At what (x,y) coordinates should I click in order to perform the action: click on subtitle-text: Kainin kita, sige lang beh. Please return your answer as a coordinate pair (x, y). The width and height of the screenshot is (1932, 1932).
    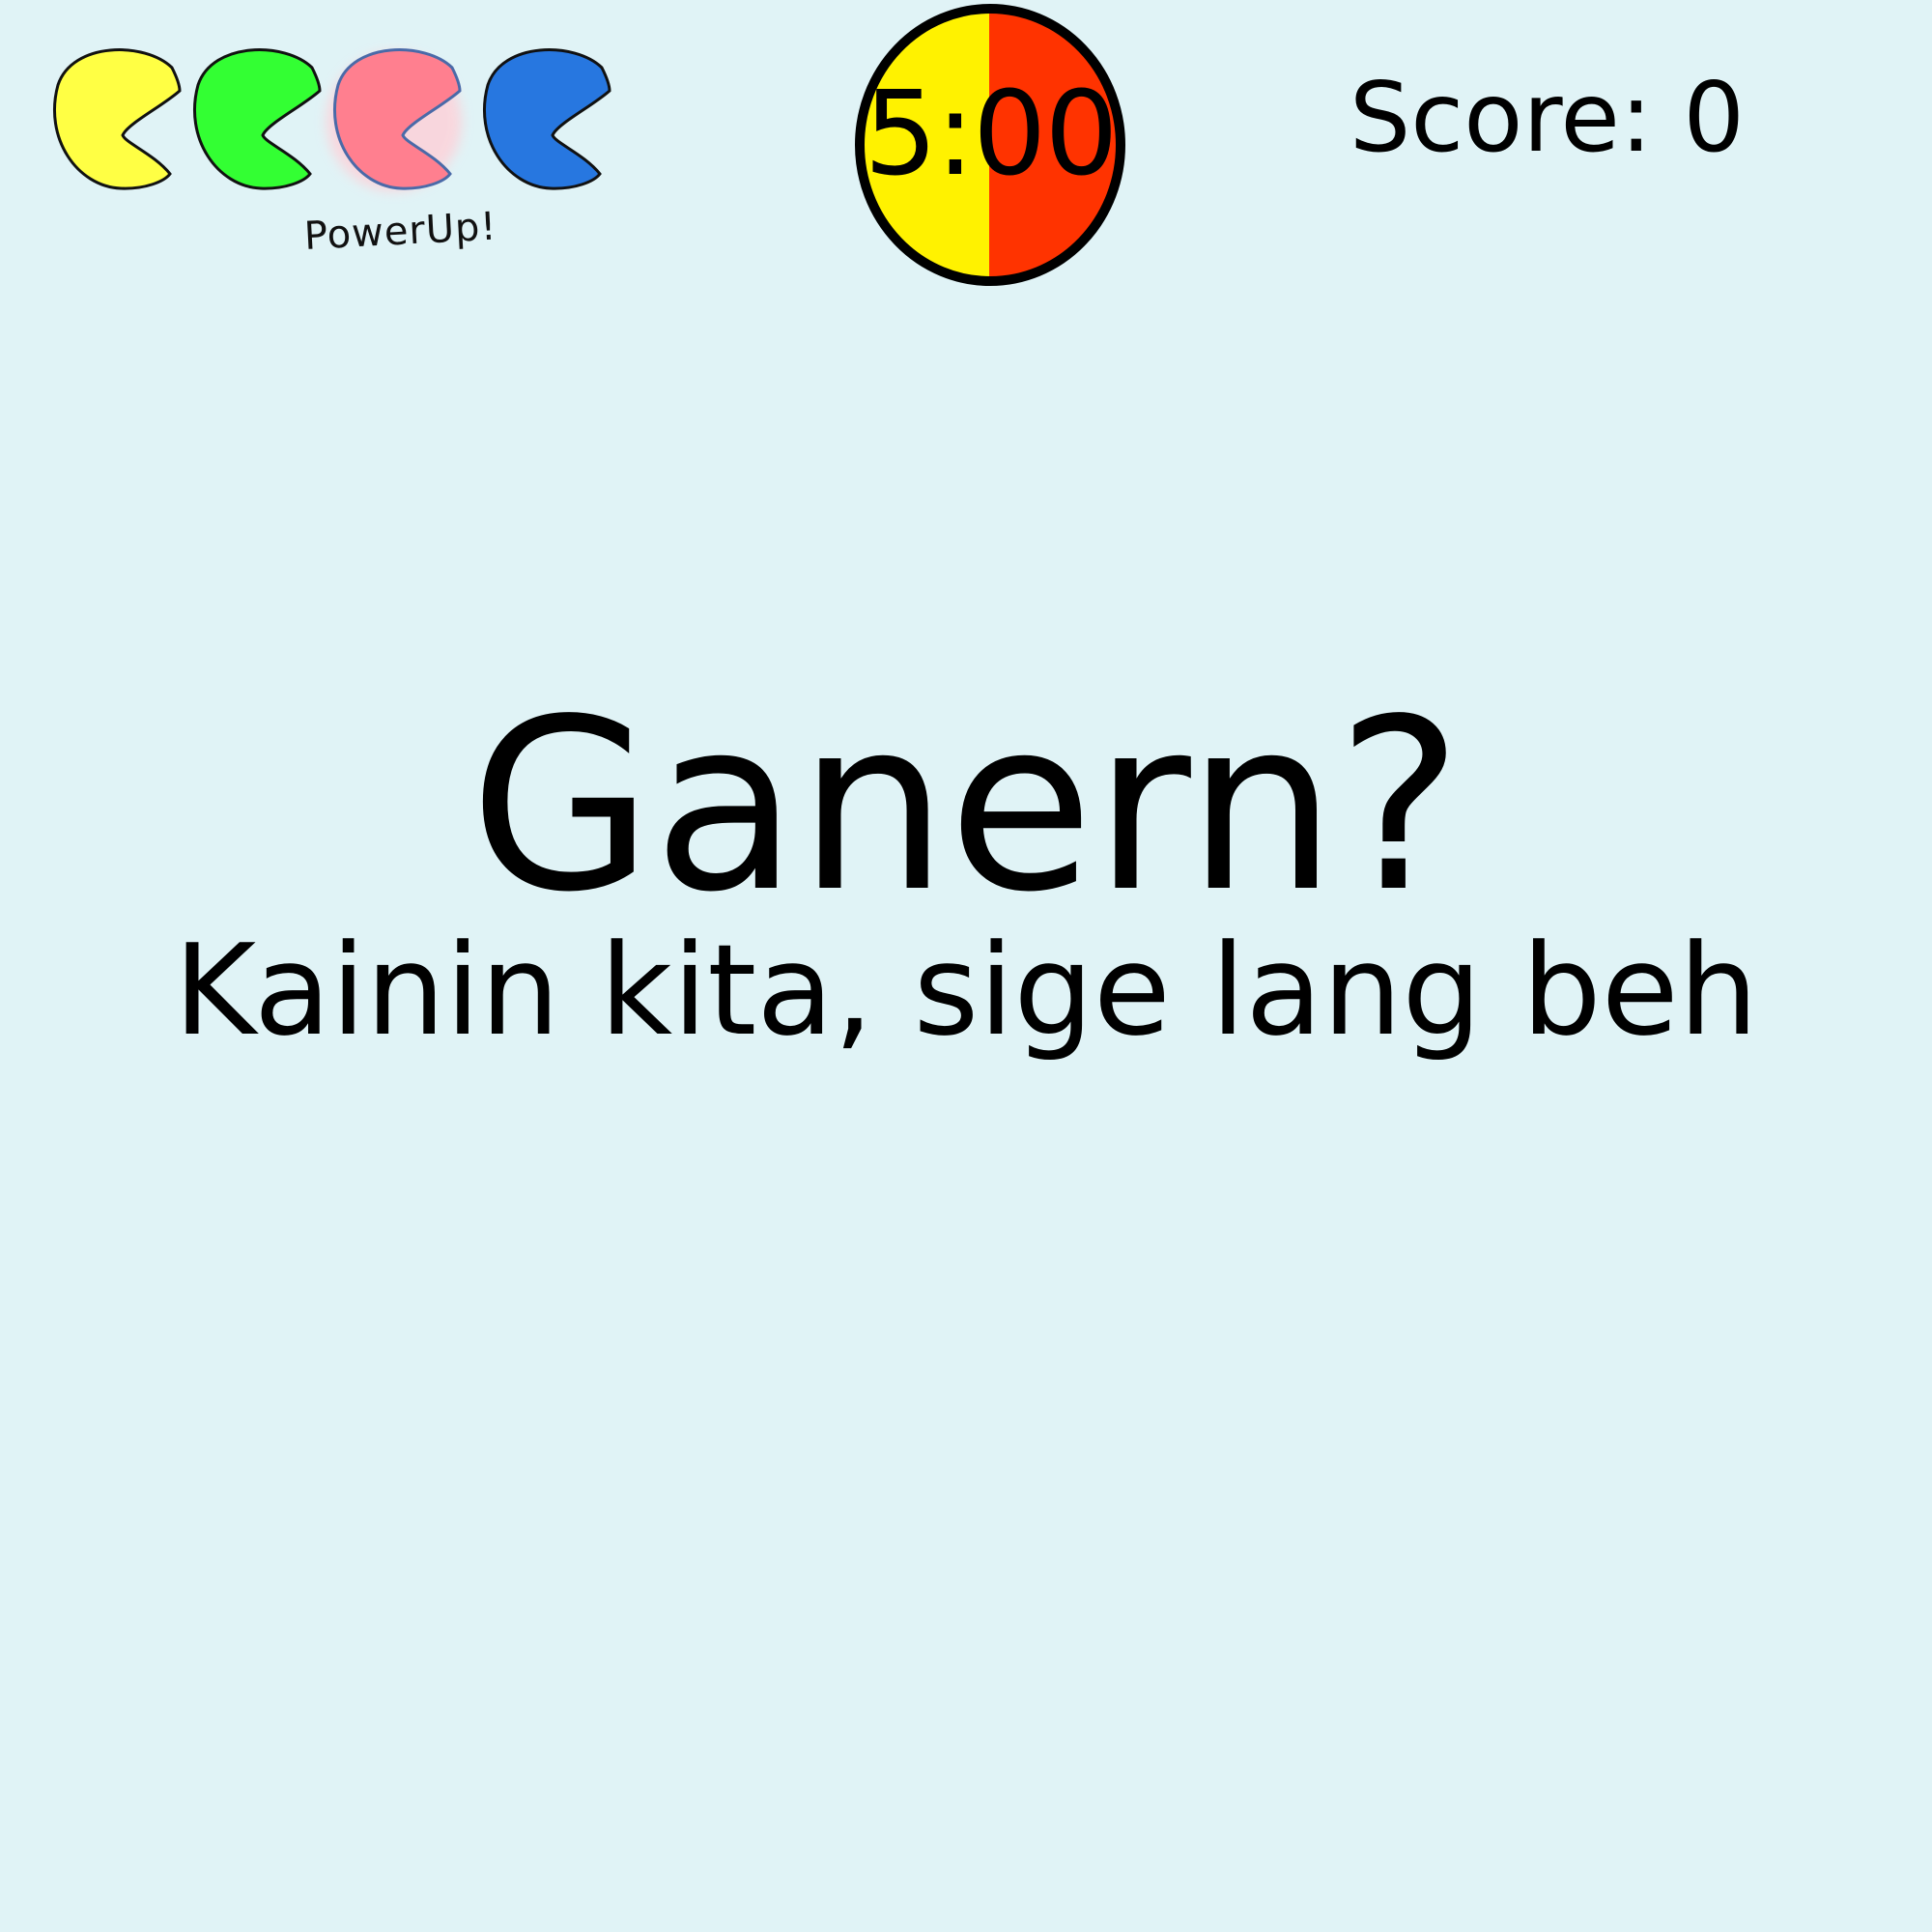
    Looking at the image, I should click on (966, 990).